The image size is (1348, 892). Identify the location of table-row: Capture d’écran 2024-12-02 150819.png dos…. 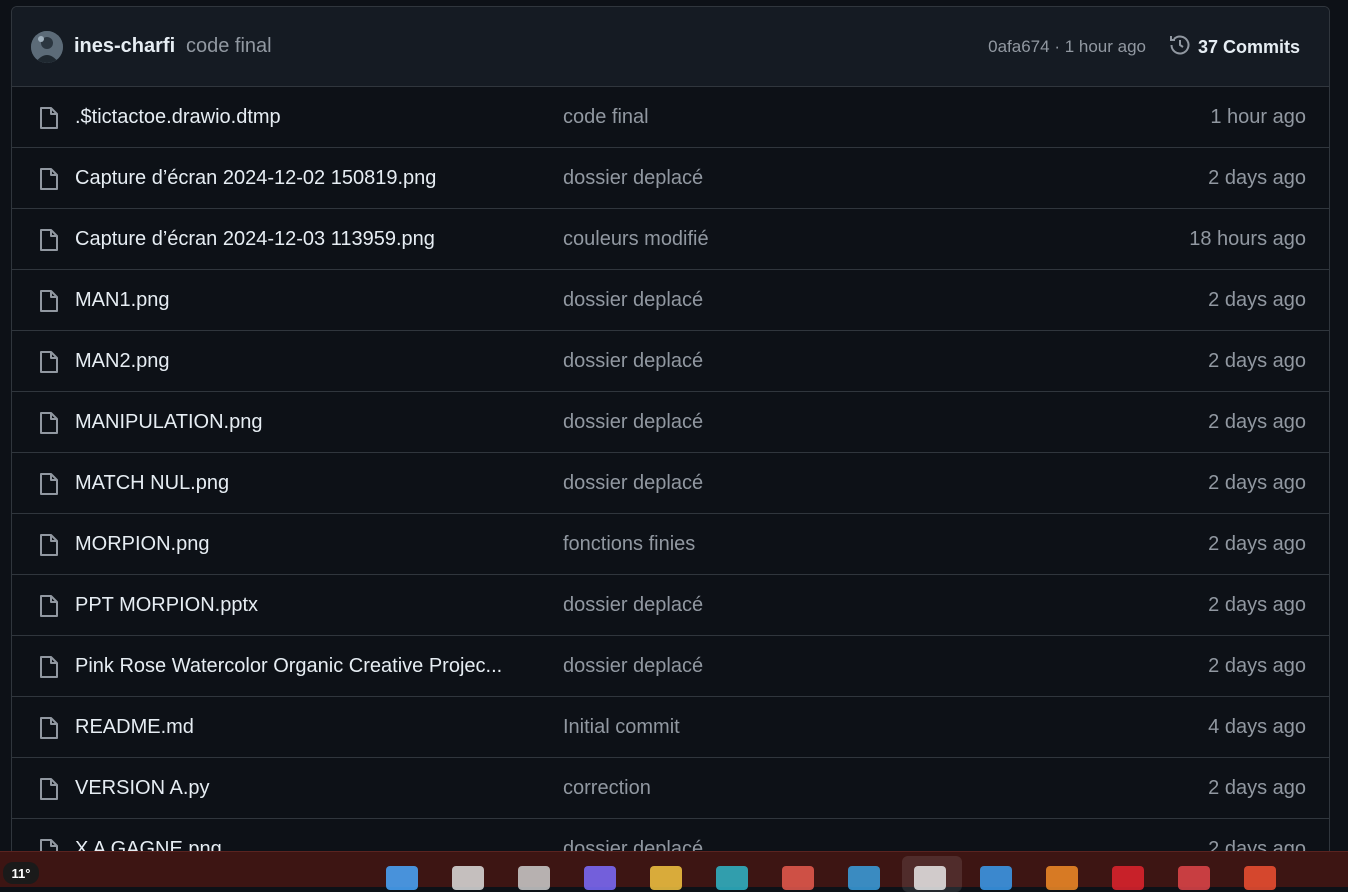
(670, 178).